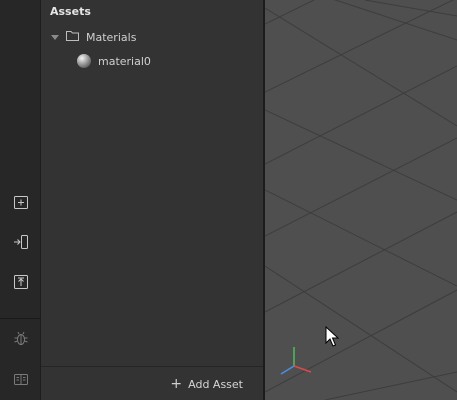 The image size is (457, 400). Describe the element at coordinates (84, 61) in the screenshot. I see `sphere-material-icon` at that location.